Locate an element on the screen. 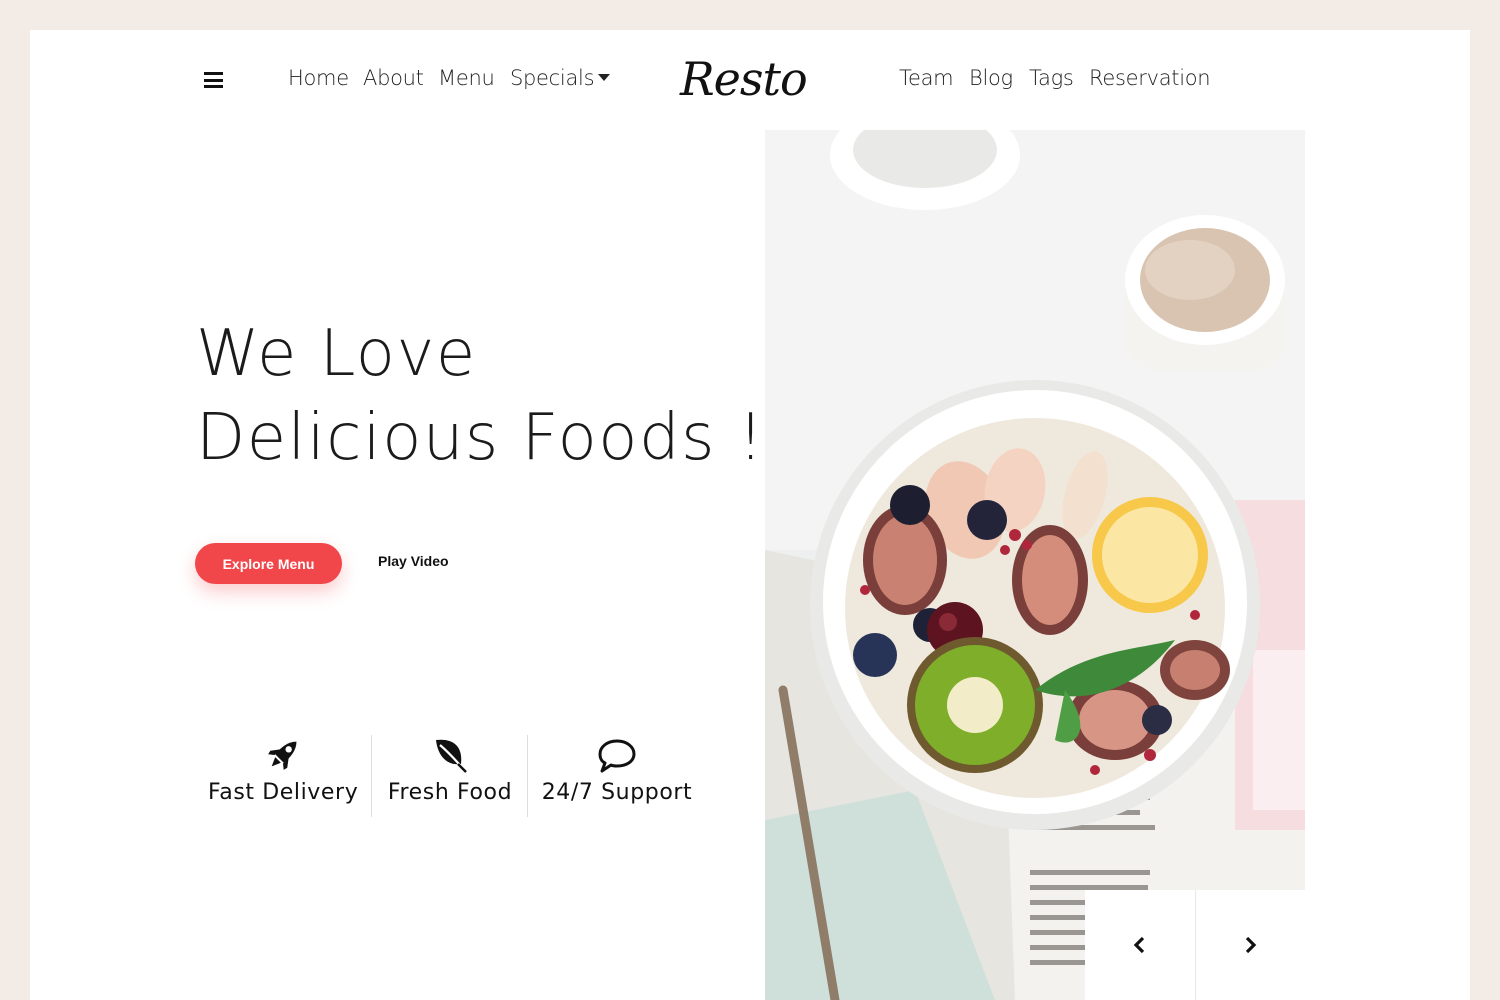 The height and width of the screenshot is (1000, 1500). slider-prev-button is located at coordinates (1140, 945).